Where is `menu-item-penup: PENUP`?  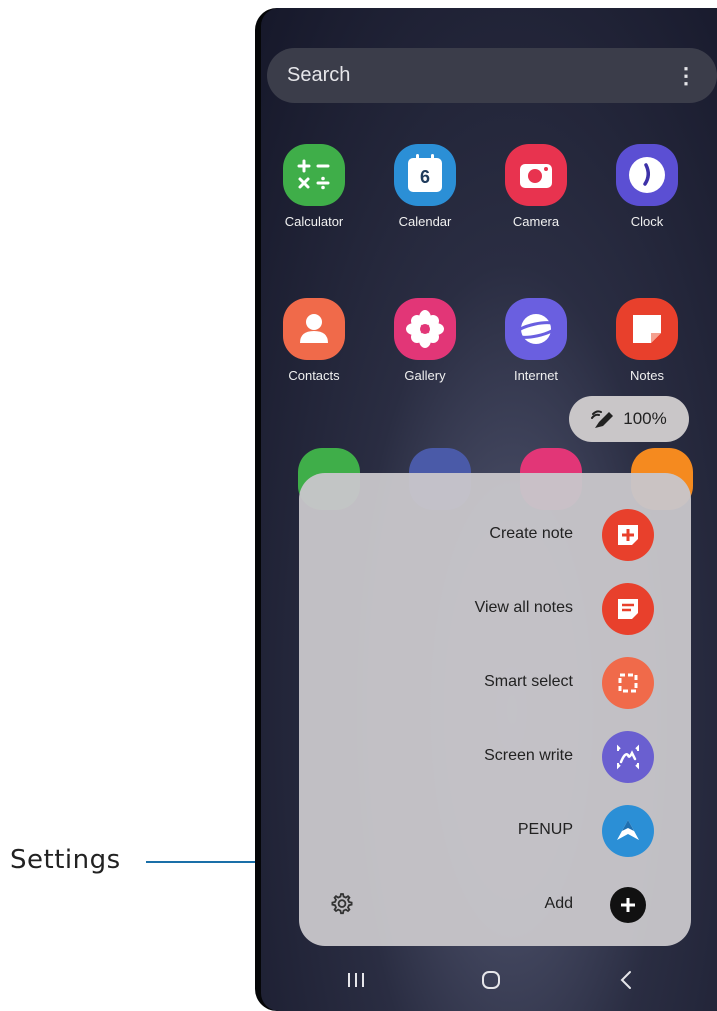
menu-item-penup: PENUP is located at coordinates (495, 831).